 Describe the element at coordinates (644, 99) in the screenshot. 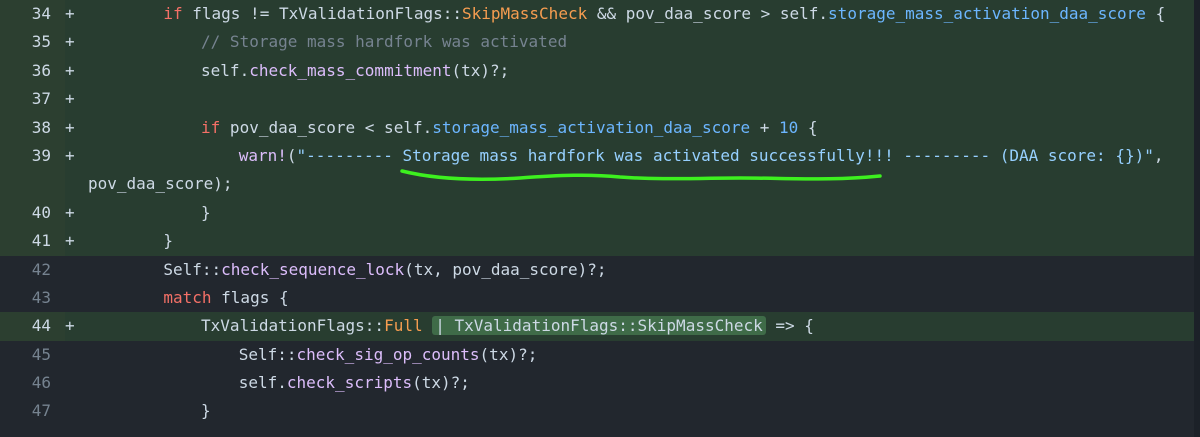

I see `code-cell` at that location.